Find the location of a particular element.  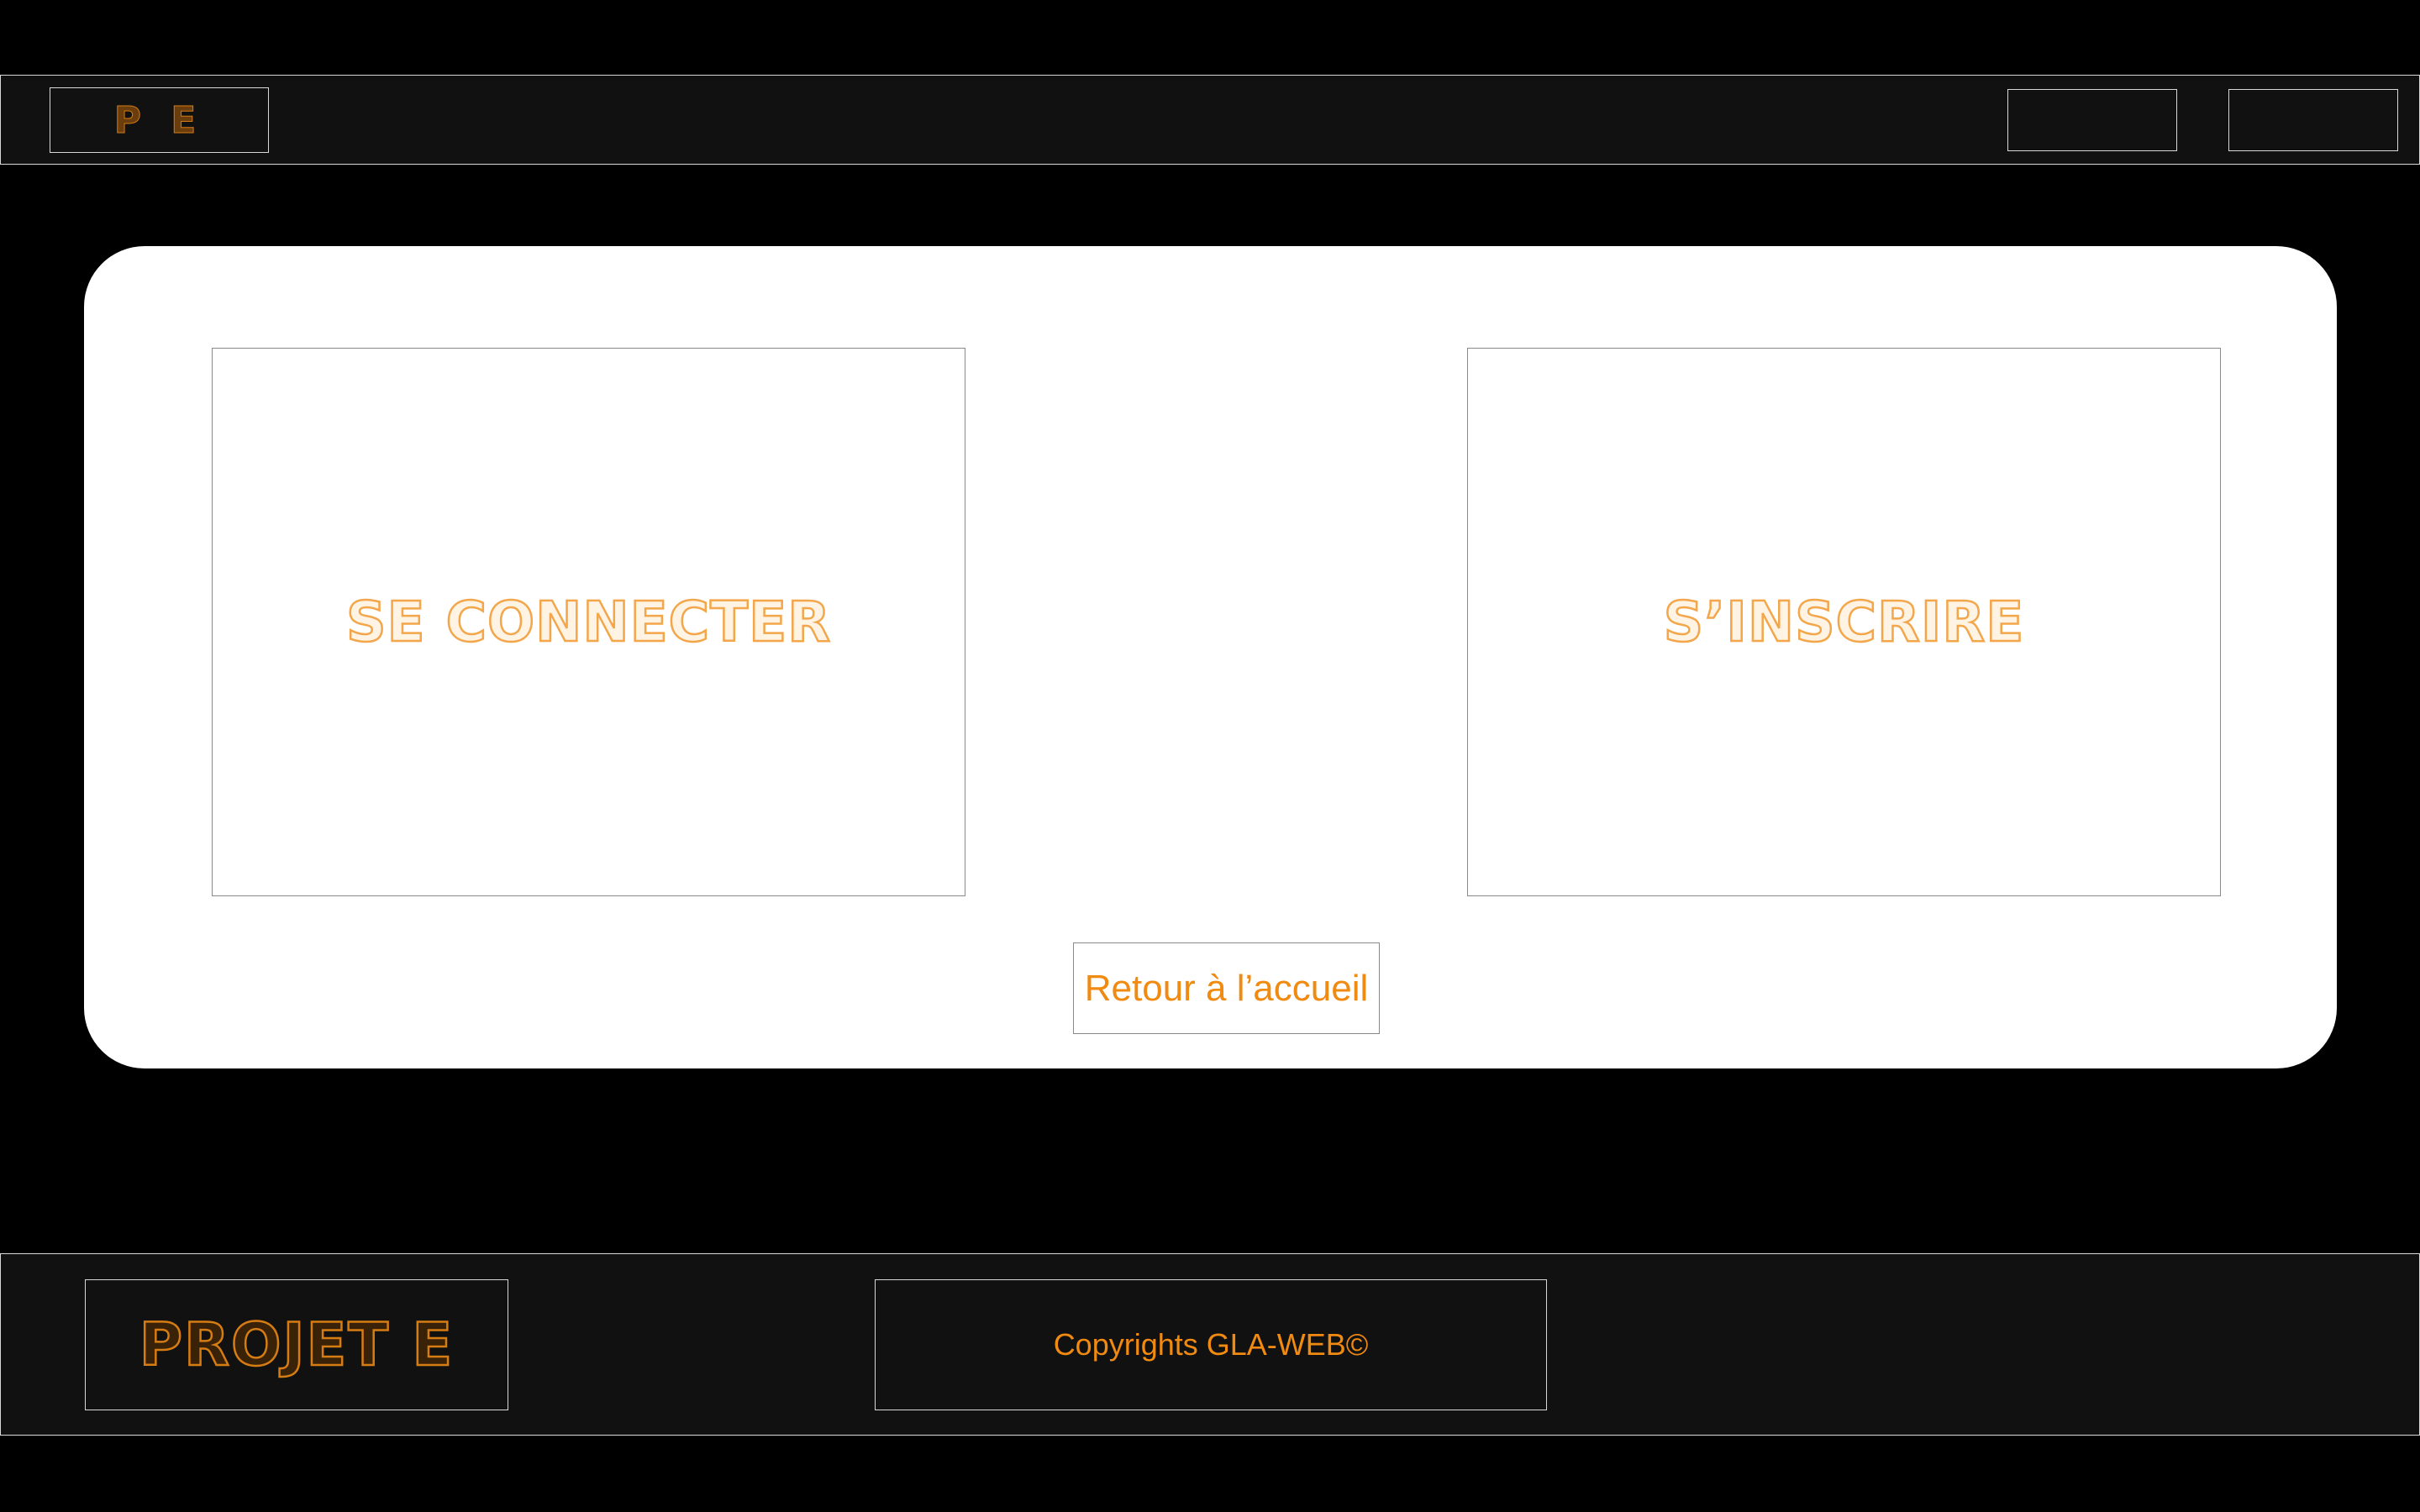

login-option: SE CONNECTER is located at coordinates (588, 622).